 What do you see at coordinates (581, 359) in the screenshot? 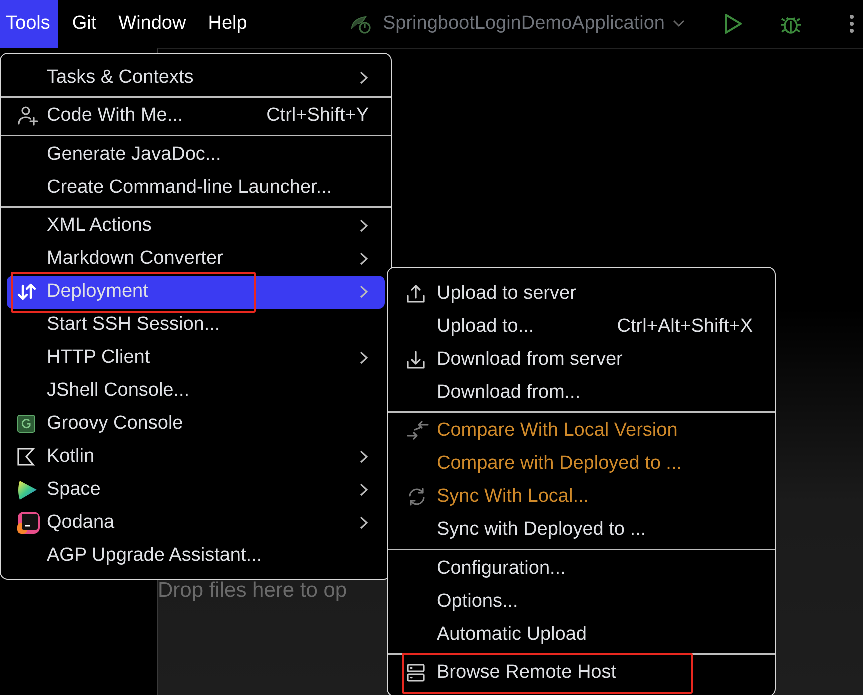
I see `menu-item: Download from server` at bounding box center [581, 359].